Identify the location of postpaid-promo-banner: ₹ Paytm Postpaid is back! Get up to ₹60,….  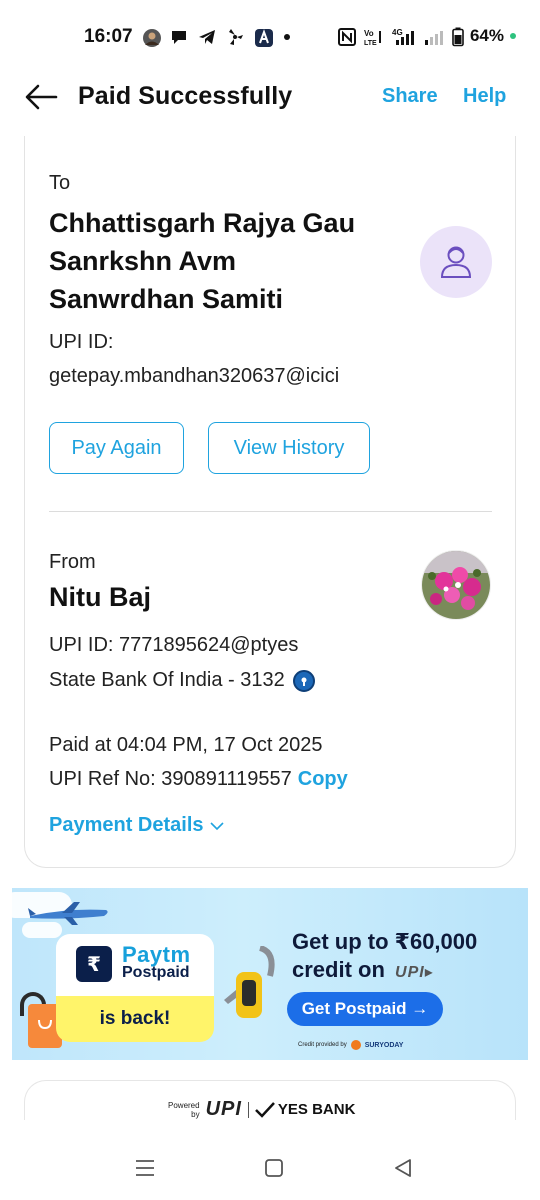
(270, 974).